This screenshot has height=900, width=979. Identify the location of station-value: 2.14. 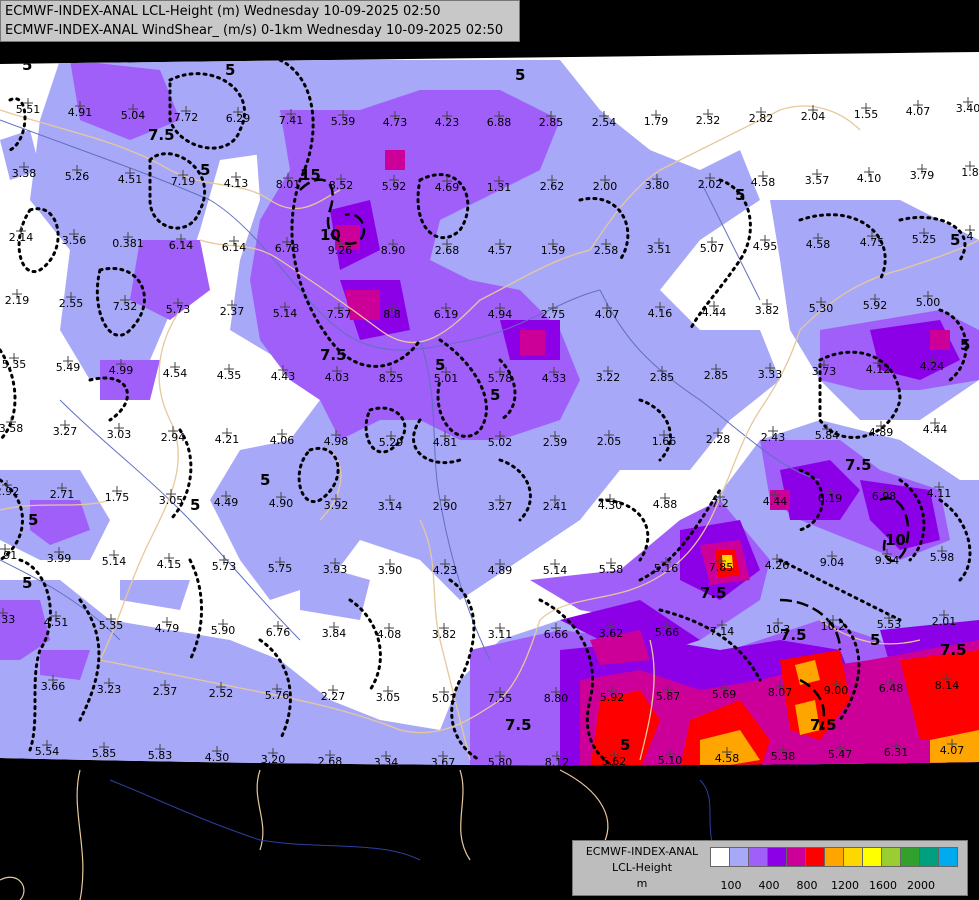
(21, 237).